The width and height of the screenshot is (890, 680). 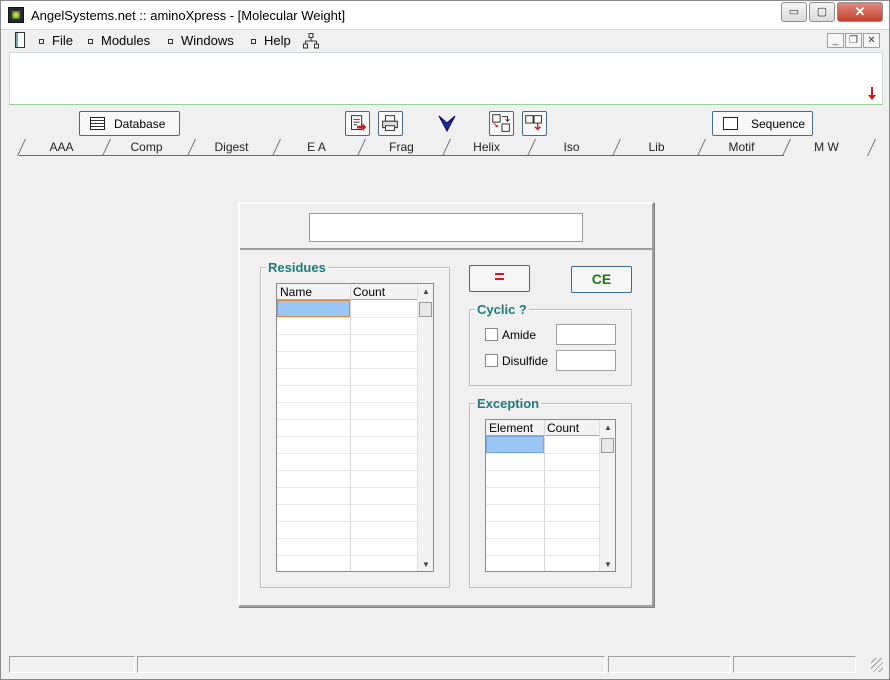 I want to click on minimize-window-button: ▭, so click(x=794, y=12).